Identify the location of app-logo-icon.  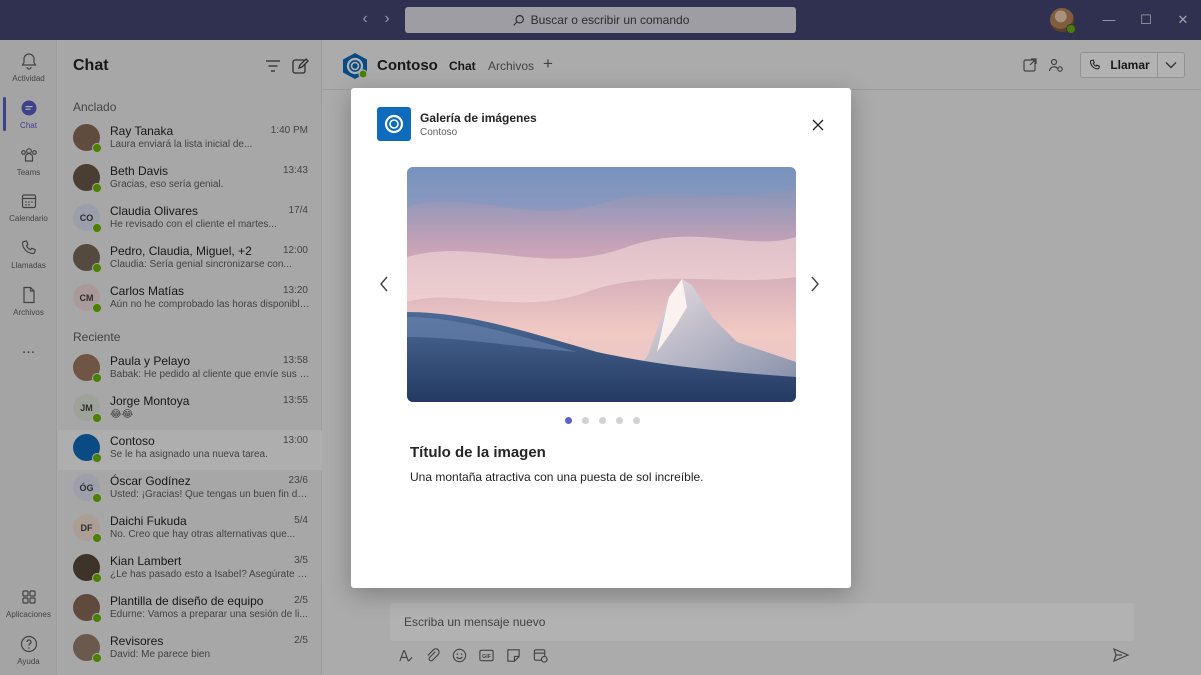
(394, 124).